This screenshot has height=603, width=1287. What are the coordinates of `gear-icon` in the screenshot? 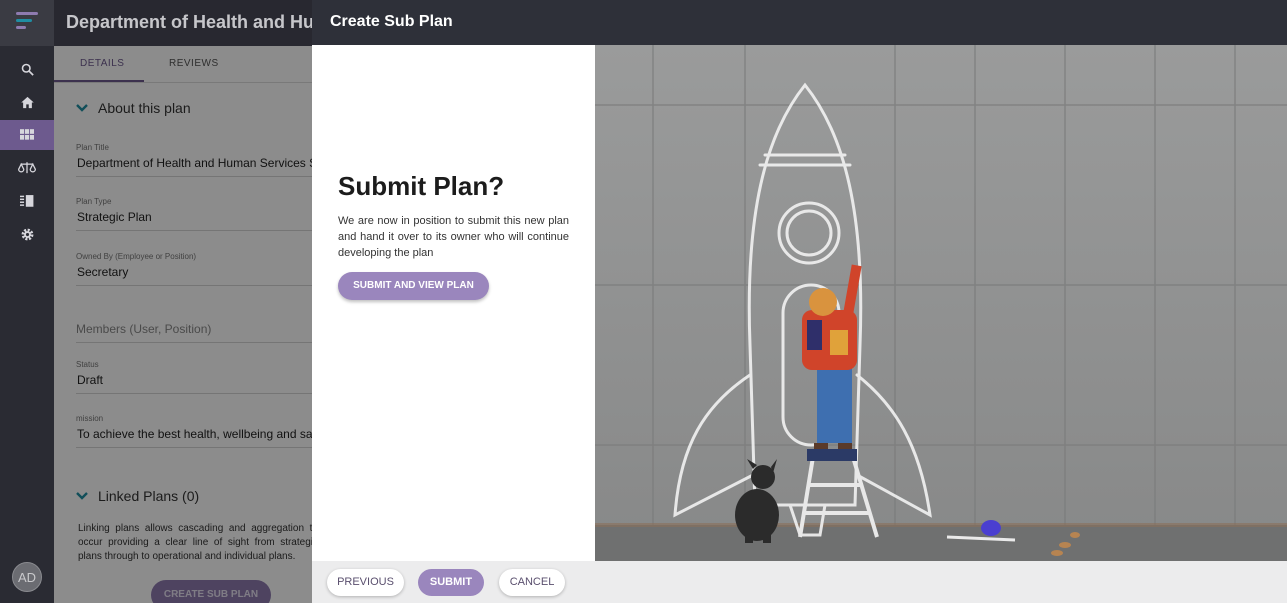 It's located at (27, 234).